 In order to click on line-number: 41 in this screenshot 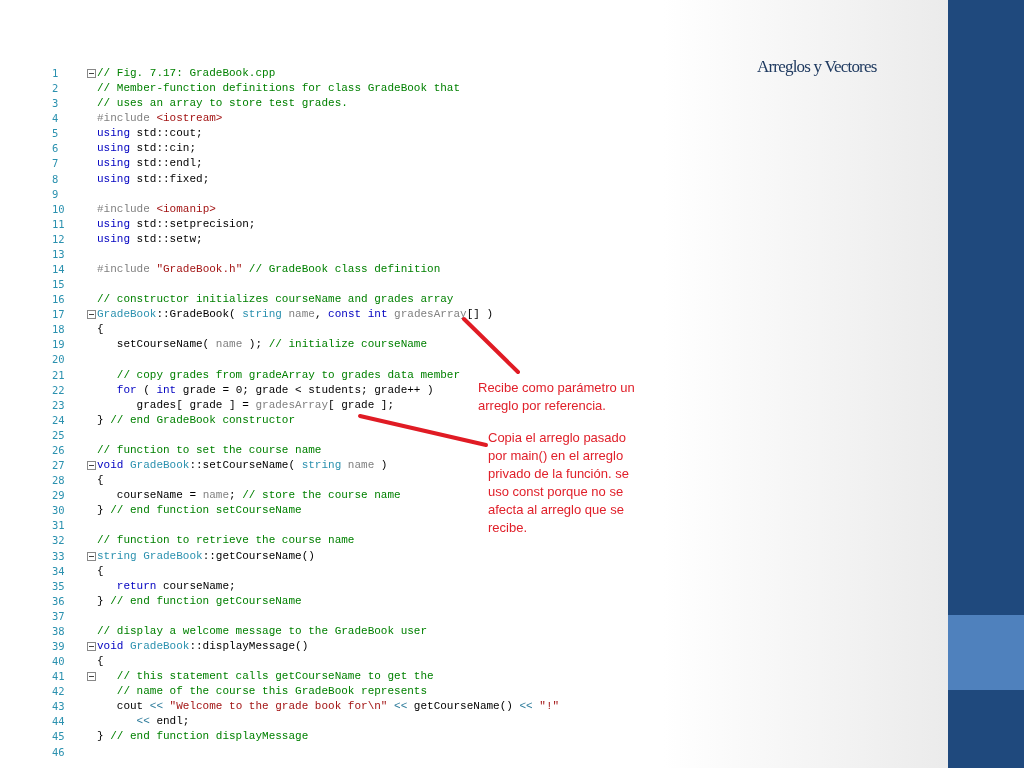, I will do `click(58, 677)`.